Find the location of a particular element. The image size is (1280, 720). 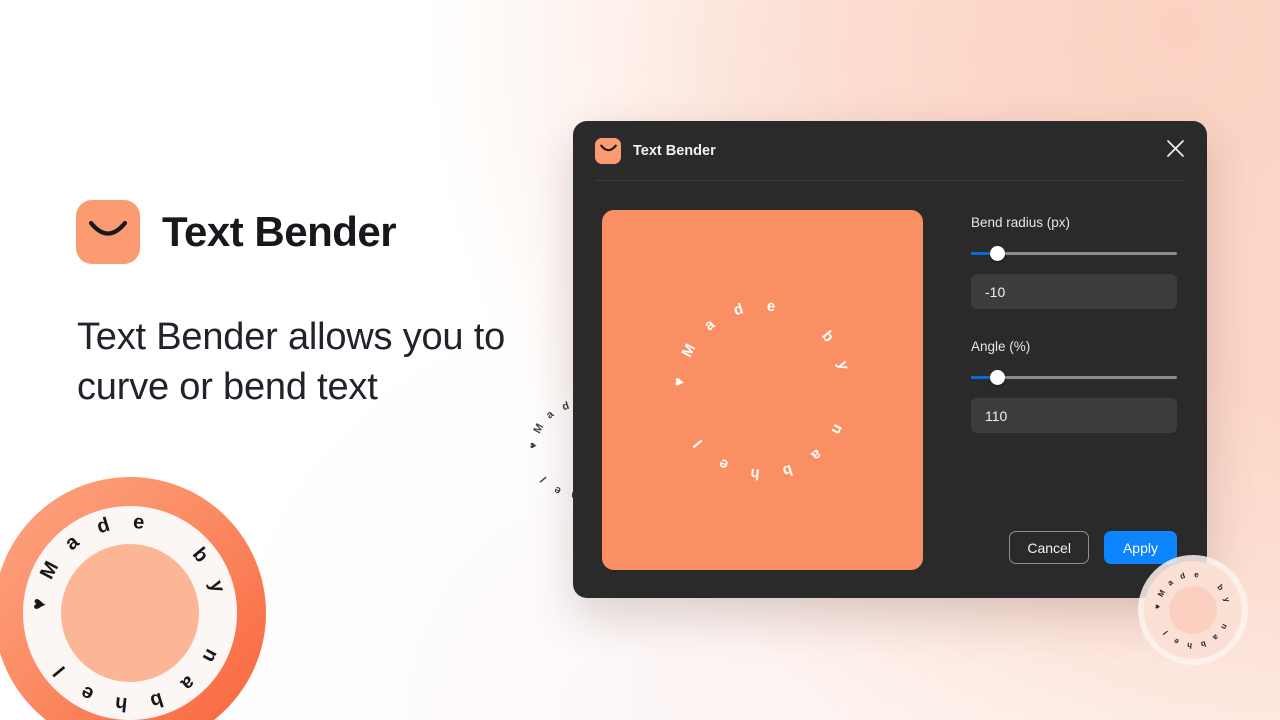

badge-small-core is located at coordinates (1193, 610).